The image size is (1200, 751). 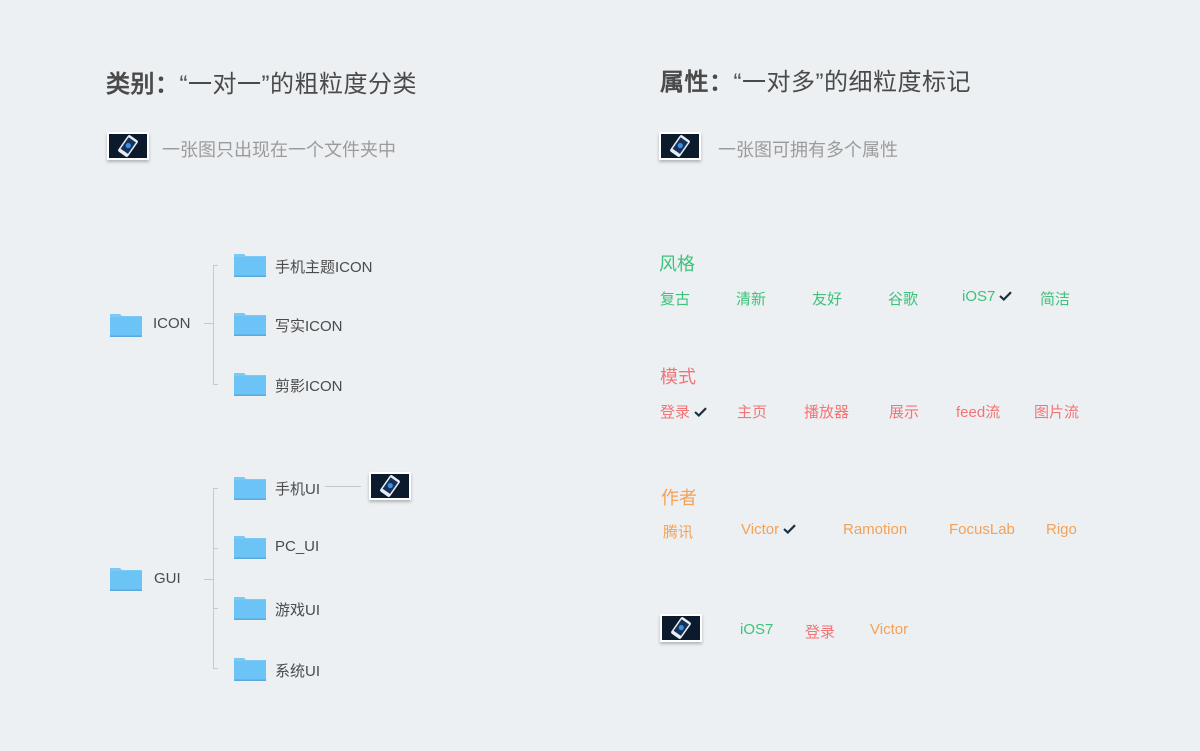 I want to click on tag-player: 播放器, so click(x=826, y=411).